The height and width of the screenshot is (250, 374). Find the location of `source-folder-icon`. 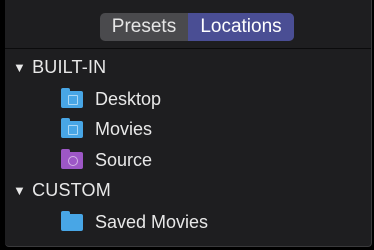

source-folder-icon is located at coordinates (72, 158).